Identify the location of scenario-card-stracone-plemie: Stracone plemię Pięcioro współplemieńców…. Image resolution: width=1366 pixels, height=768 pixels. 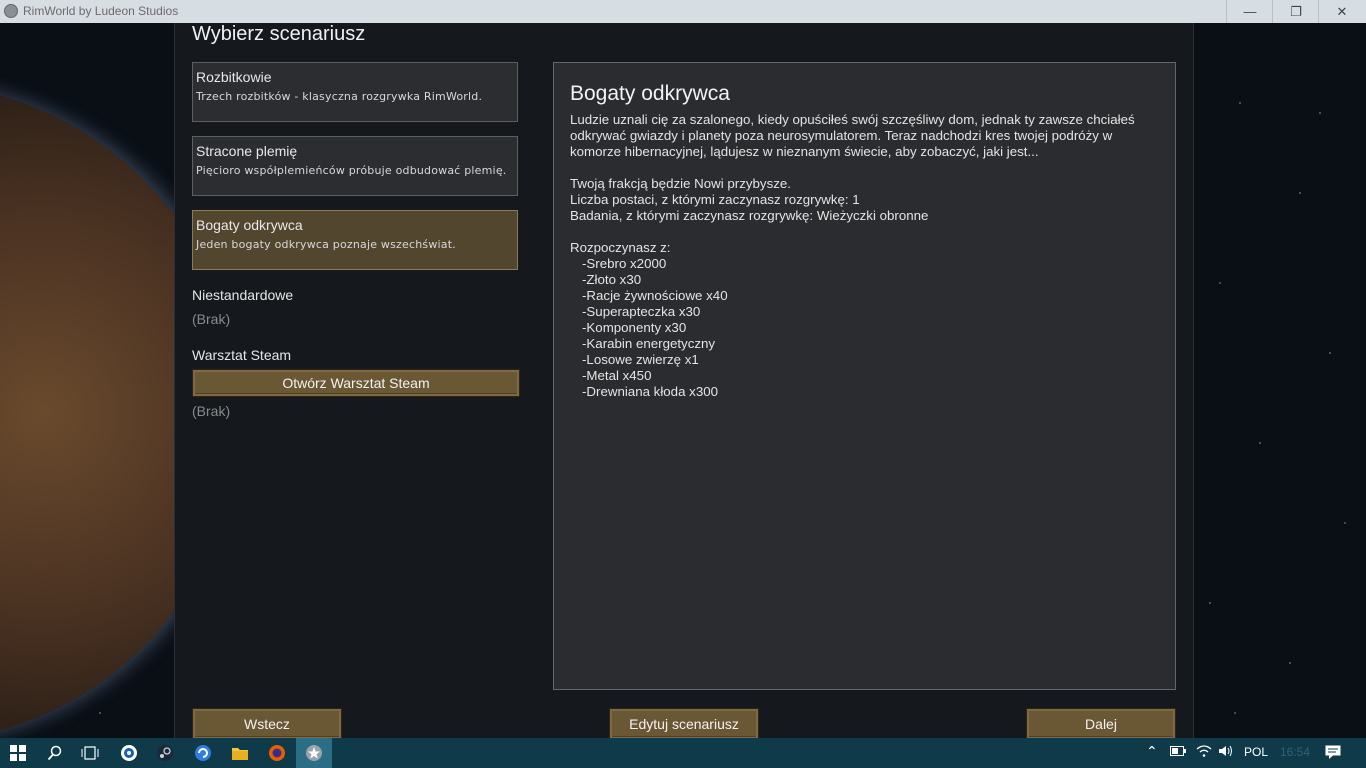
(355, 166).